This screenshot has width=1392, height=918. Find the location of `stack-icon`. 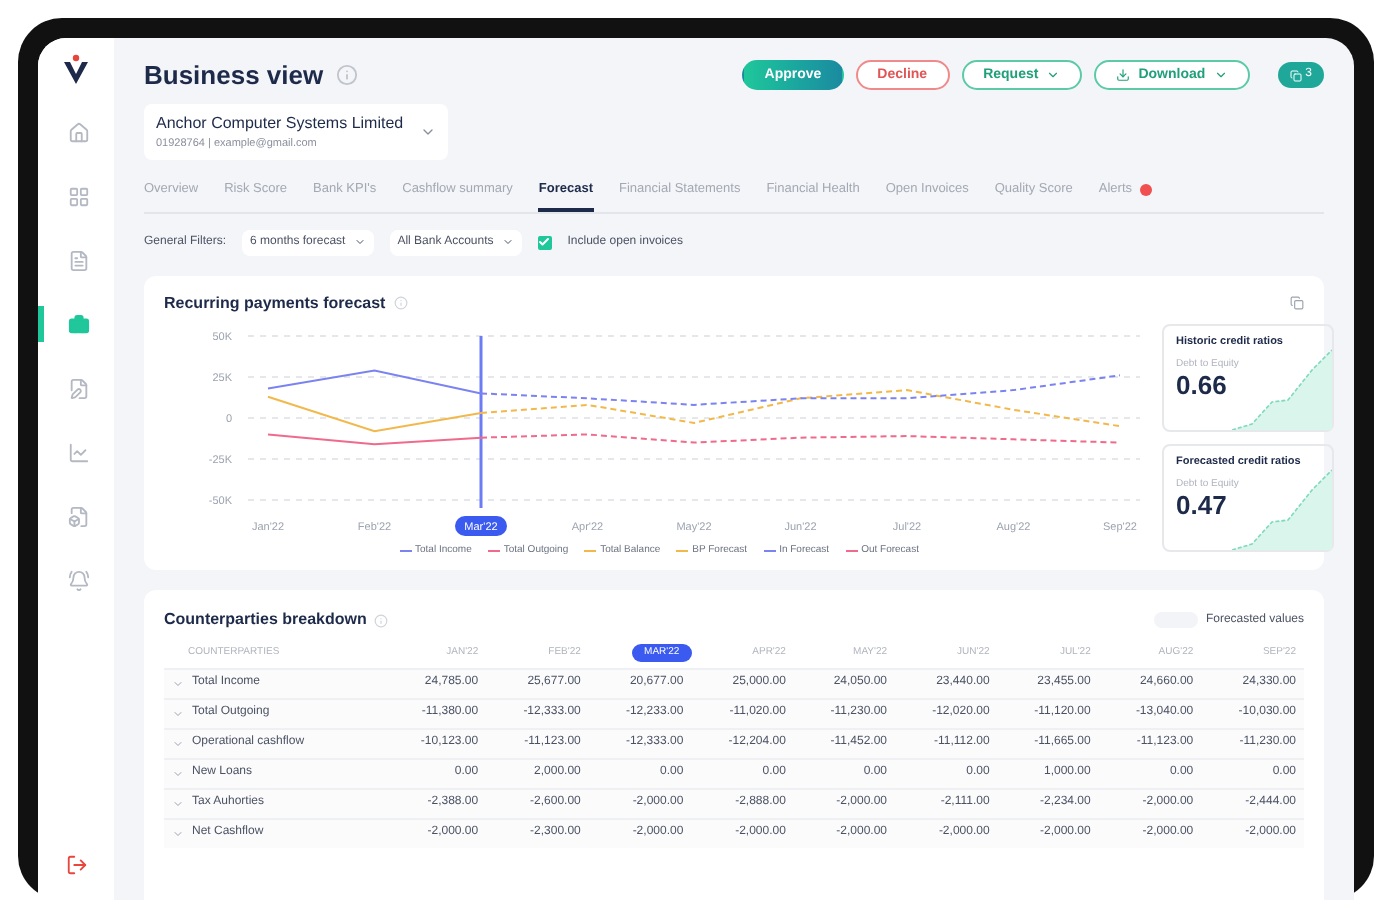

stack-icon is located at coordinates (1295, 75).